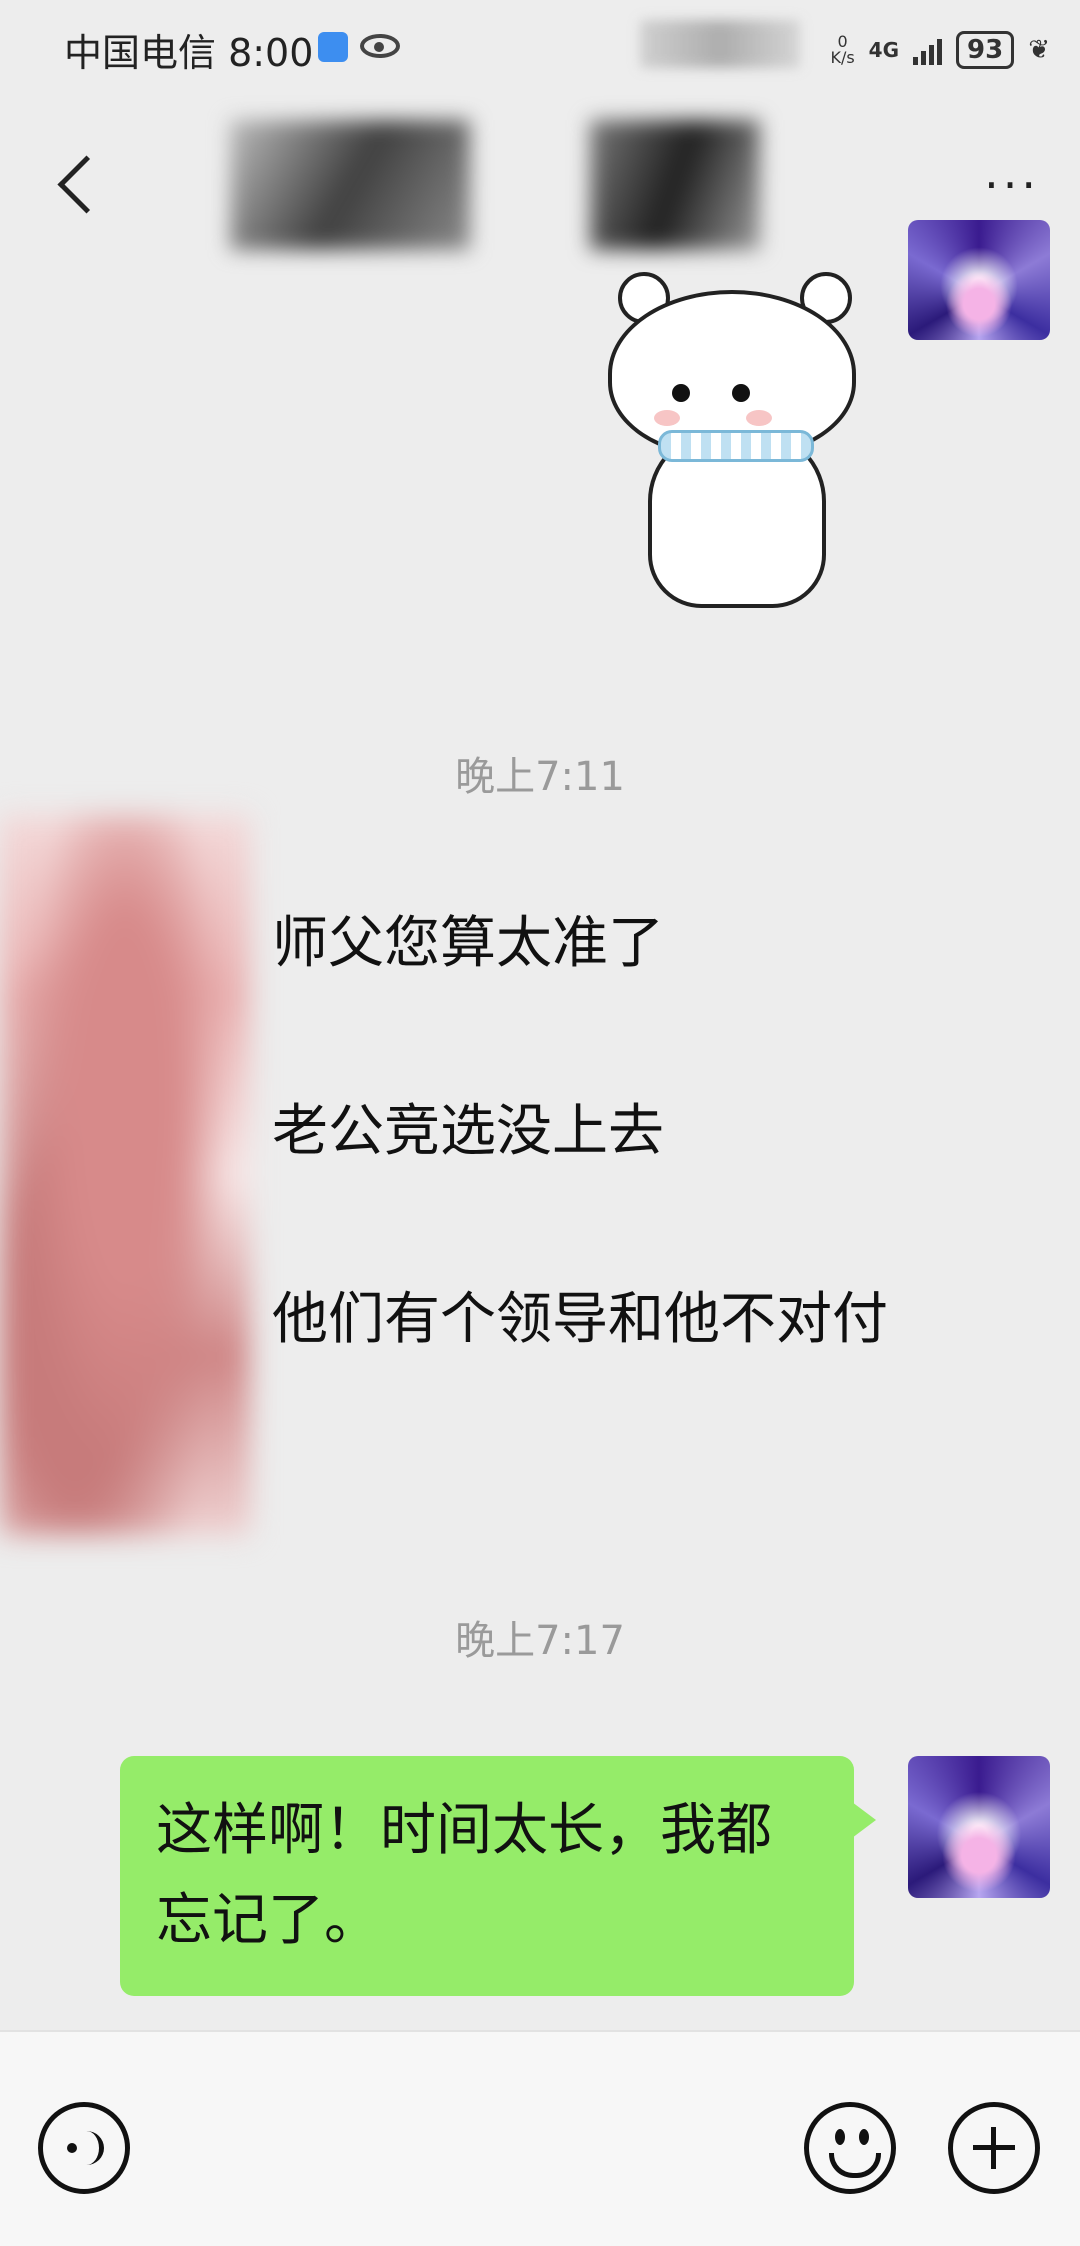 This screenshot has height=2246, width=1080. What do you see at coordinates (850, 2148) in the screenshot?
I see `emoji-icon` at bounding box center [850, 2148].